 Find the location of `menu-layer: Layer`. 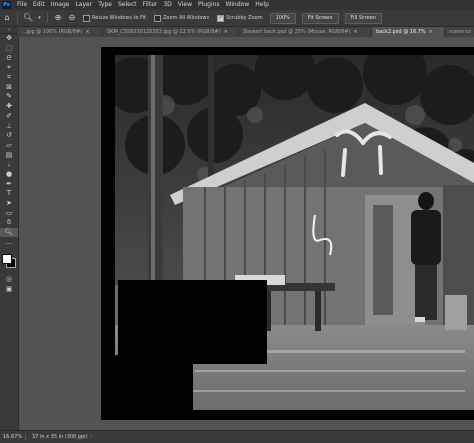

menu-layer: Layer is located at coordinates (83, 5).